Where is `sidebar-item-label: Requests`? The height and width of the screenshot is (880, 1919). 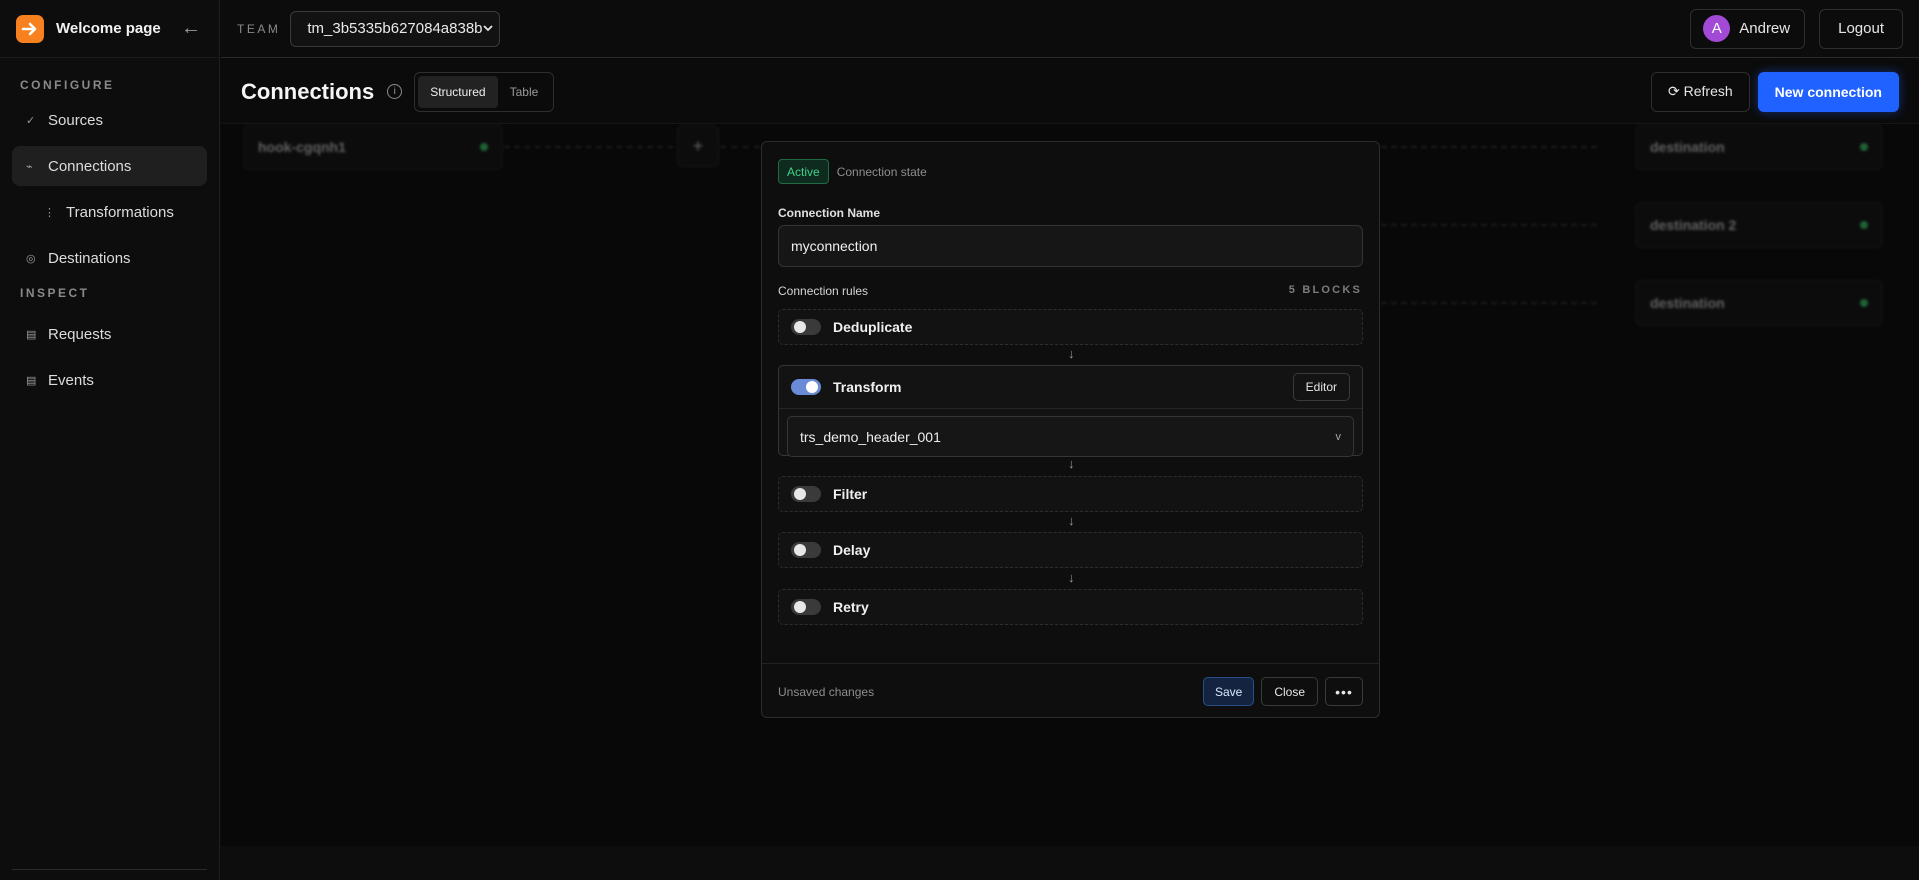
sidebar-item-label: Requests is located at coordinates (80, 334).